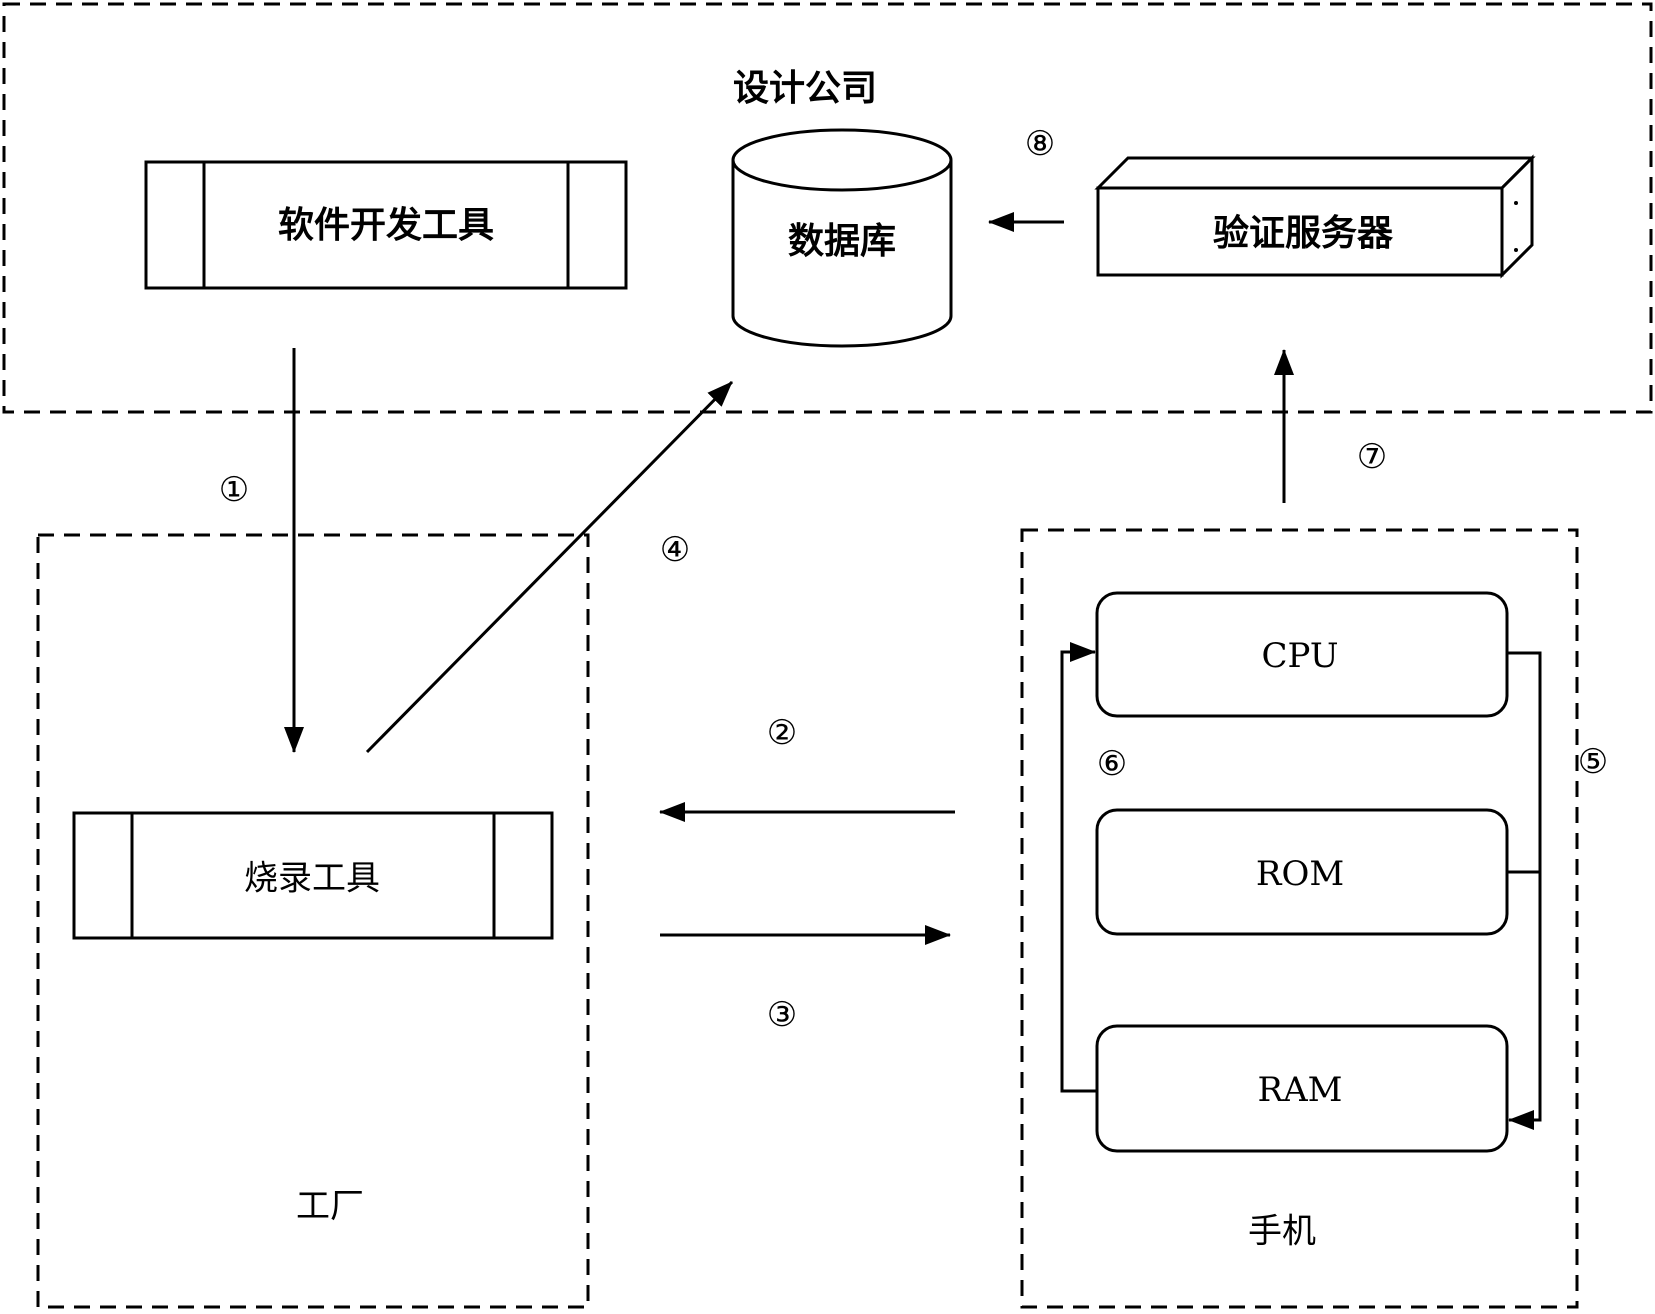  What do you see at coordinates (312, 878) in the screenshot?
I see `burning-tool-label: 烧录工具` at bounding box center [312, 878].